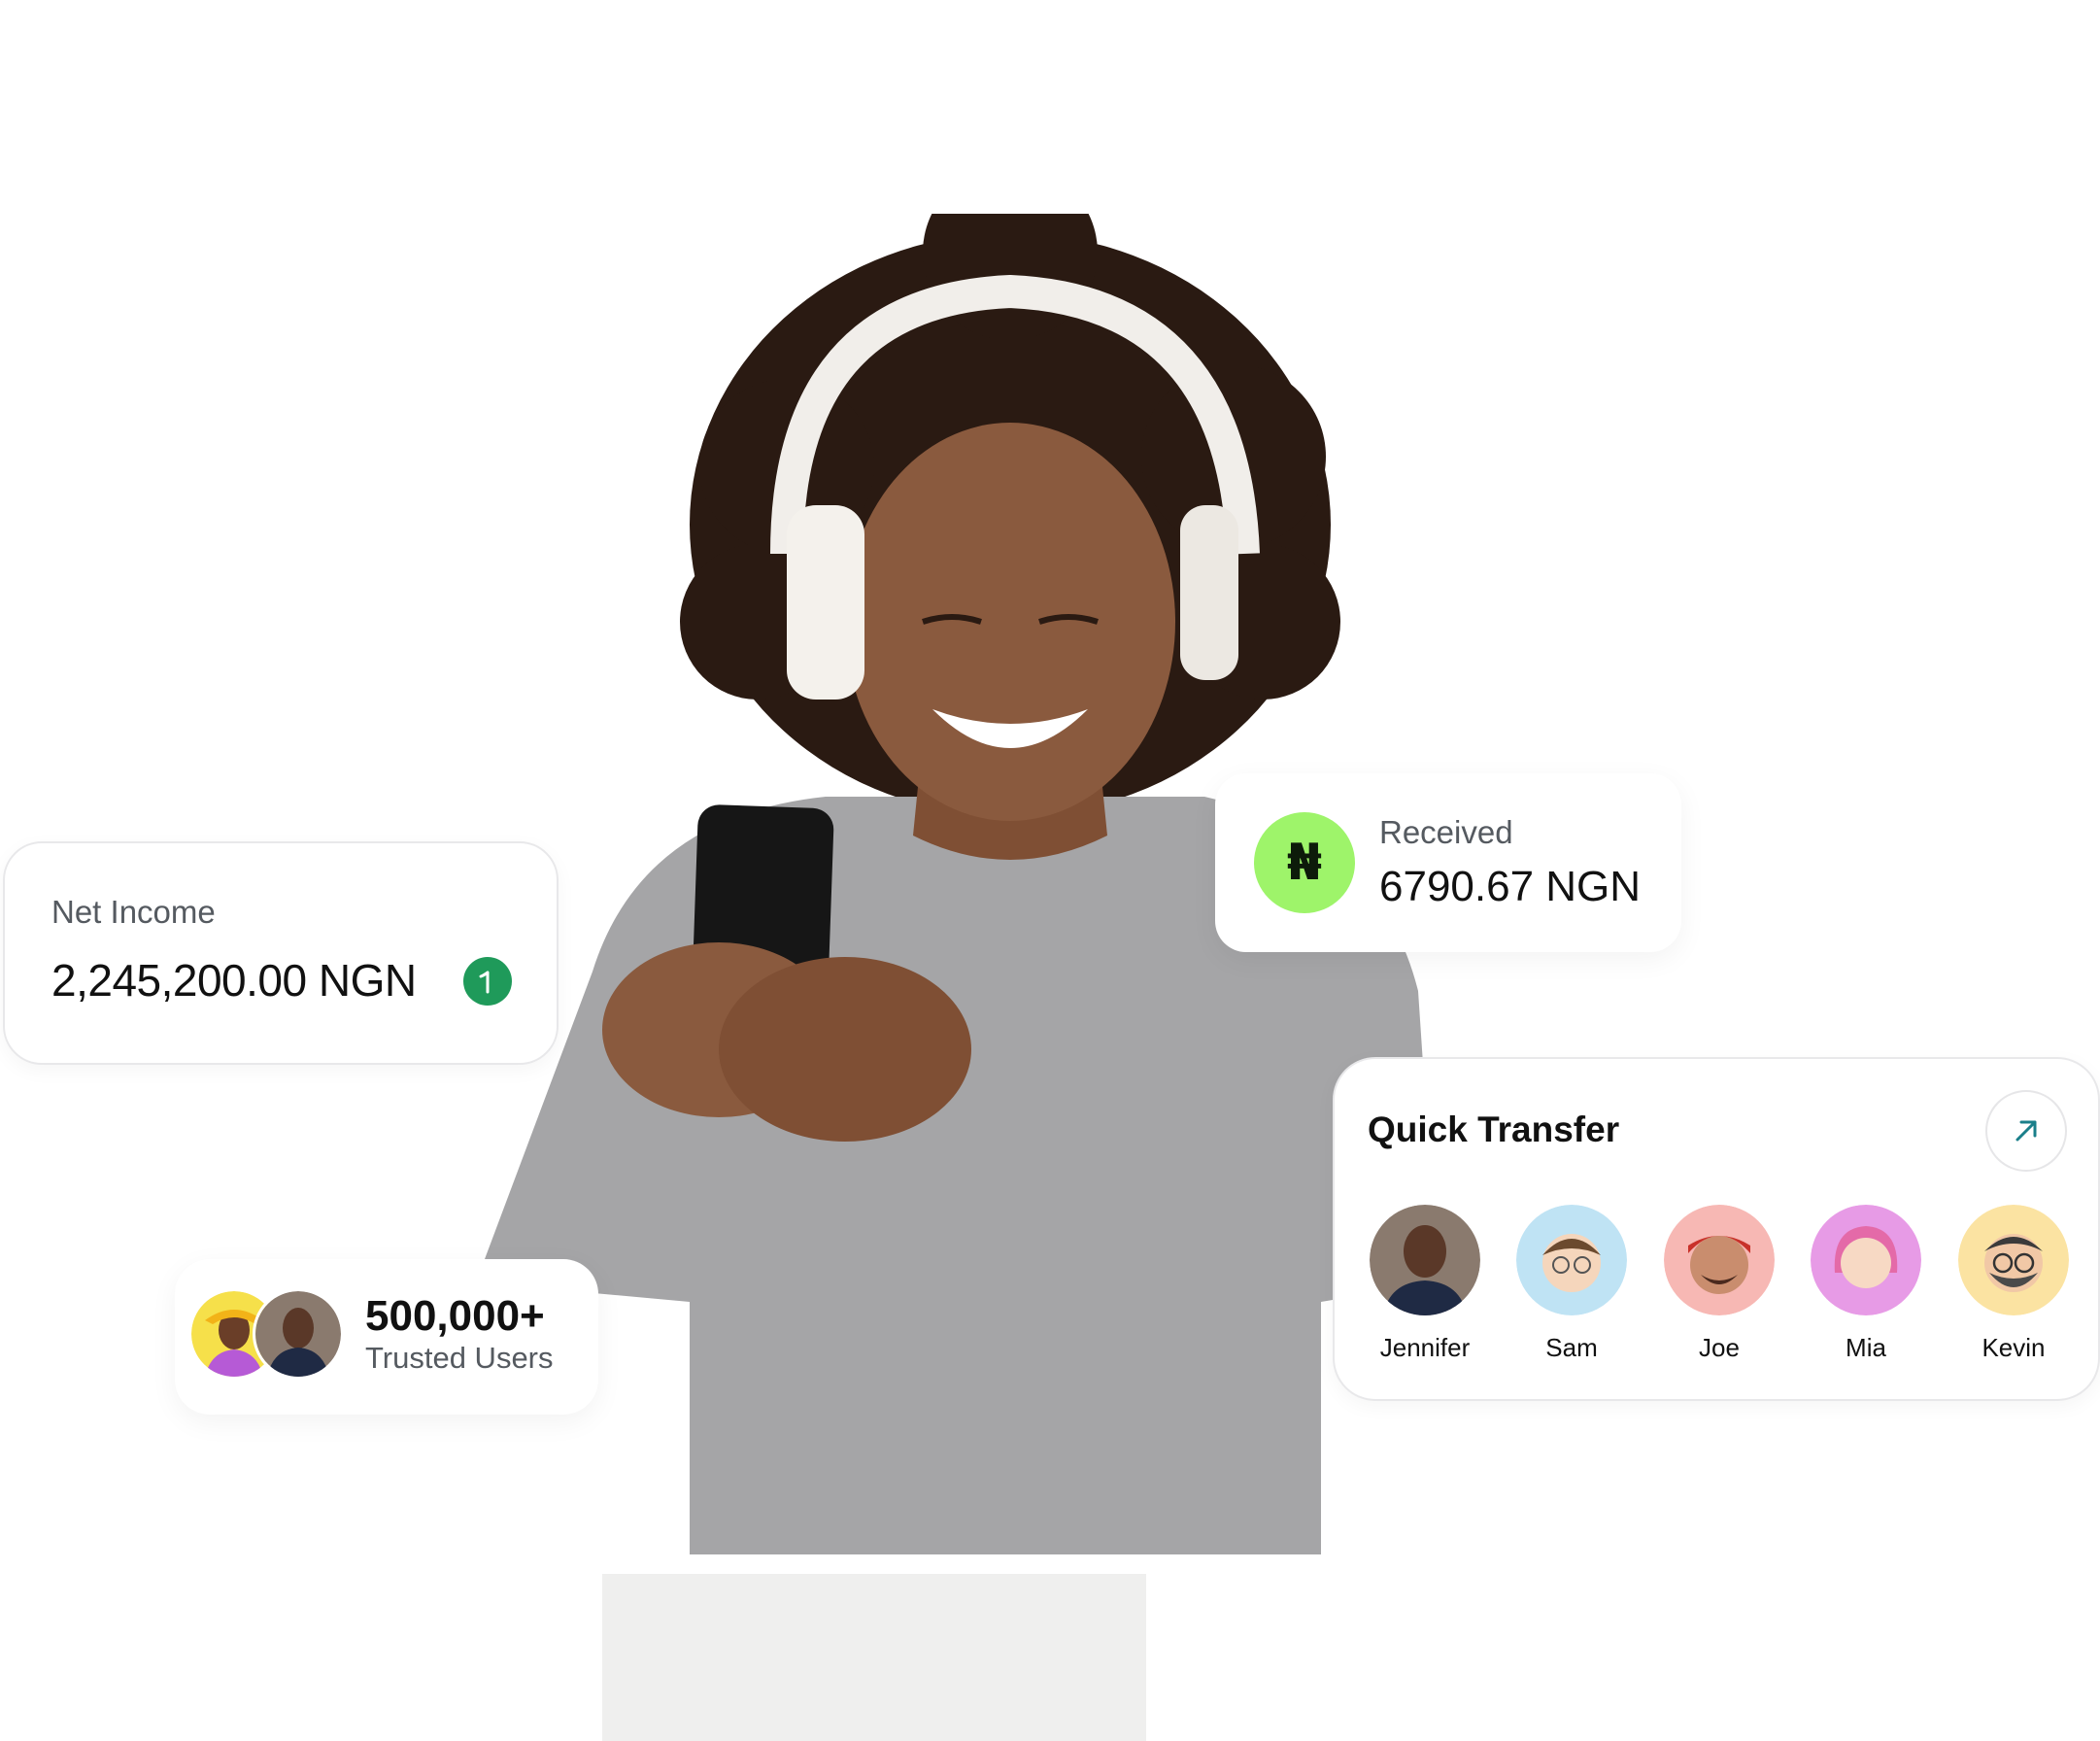 The width and height of the screenshot is (2100, 1741). I want to click on quick-transfer-contacts: Jennifer Sam Joe Mia Kevin, so click(1721, 1293).